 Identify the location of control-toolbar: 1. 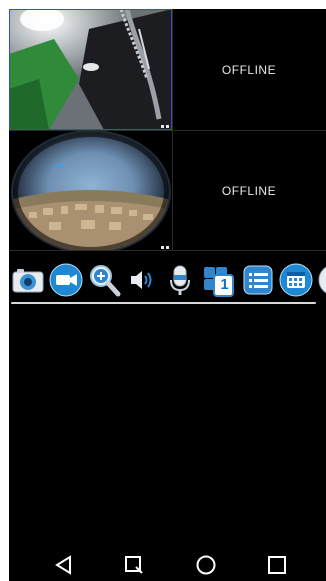
(167, 281).